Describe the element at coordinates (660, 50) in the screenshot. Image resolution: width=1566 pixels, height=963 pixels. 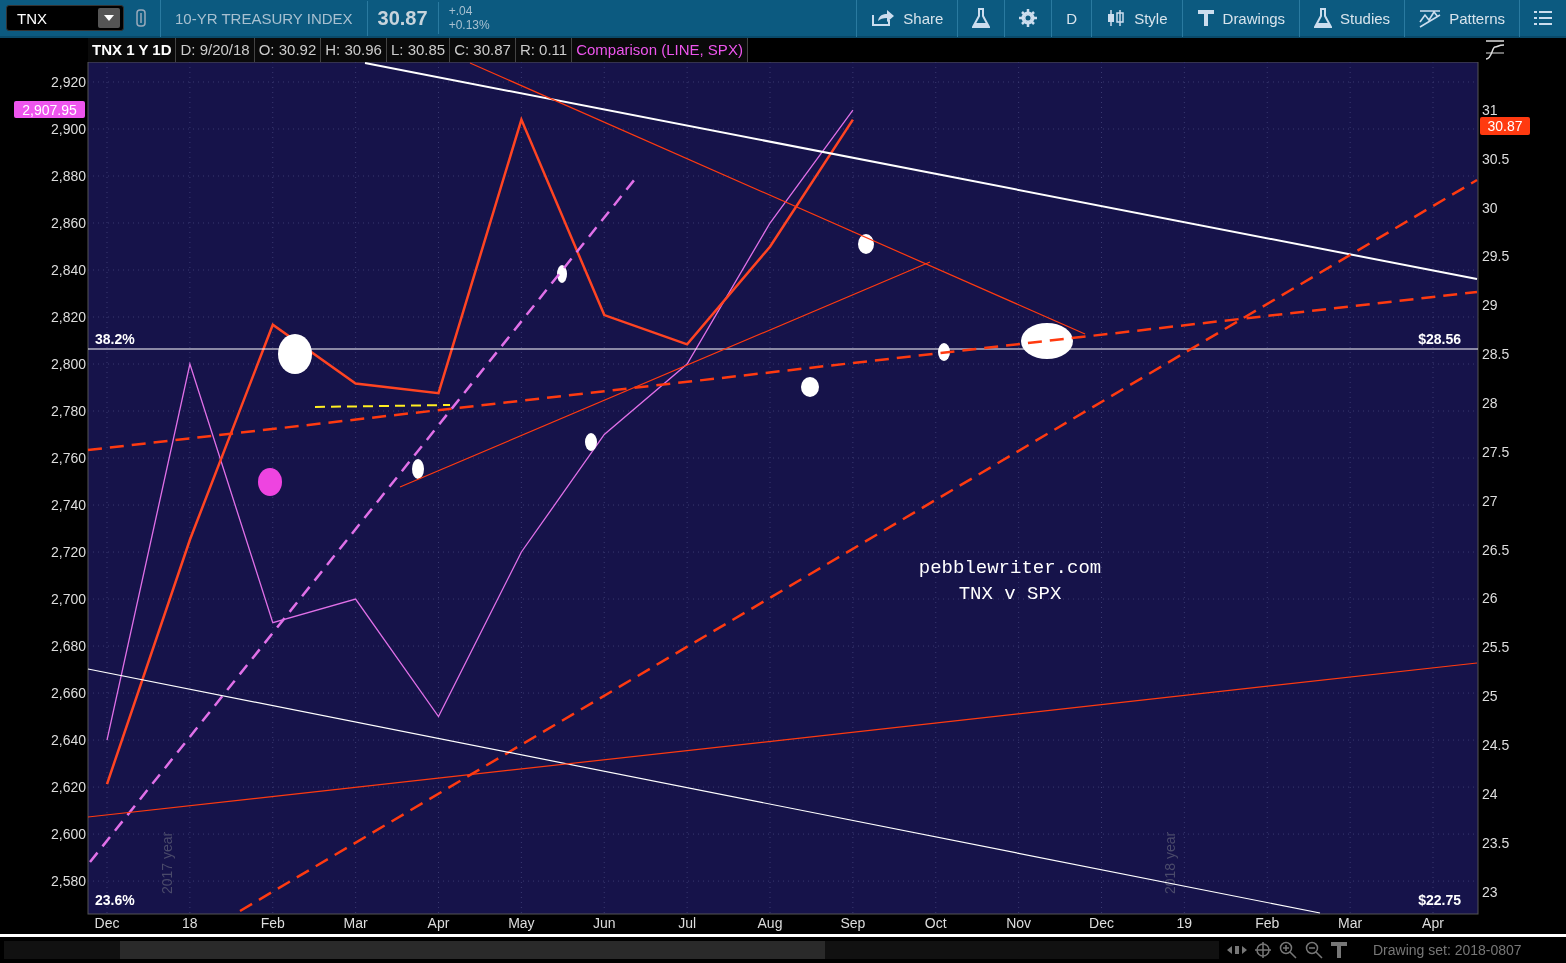
I see `comparison-label: Comparison (LINE, SPX)` at that location.